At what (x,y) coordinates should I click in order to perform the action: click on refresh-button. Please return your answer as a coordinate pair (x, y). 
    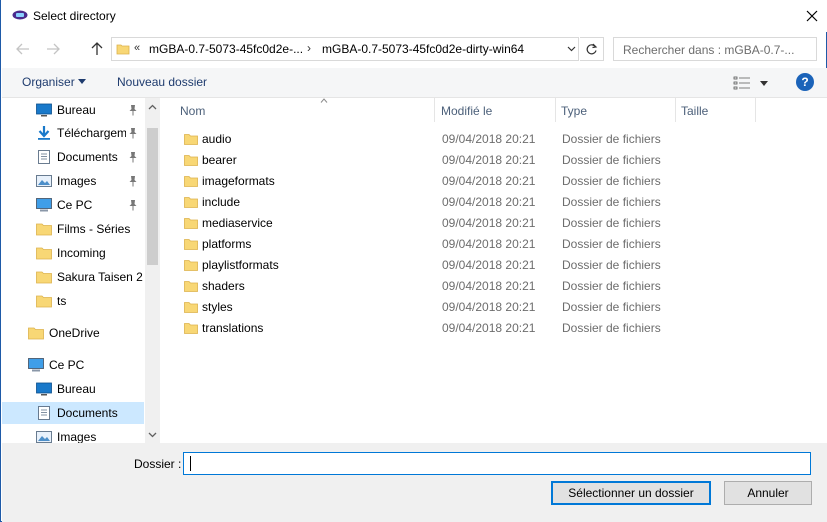
    Looking at the image, I should click on (592, 49).